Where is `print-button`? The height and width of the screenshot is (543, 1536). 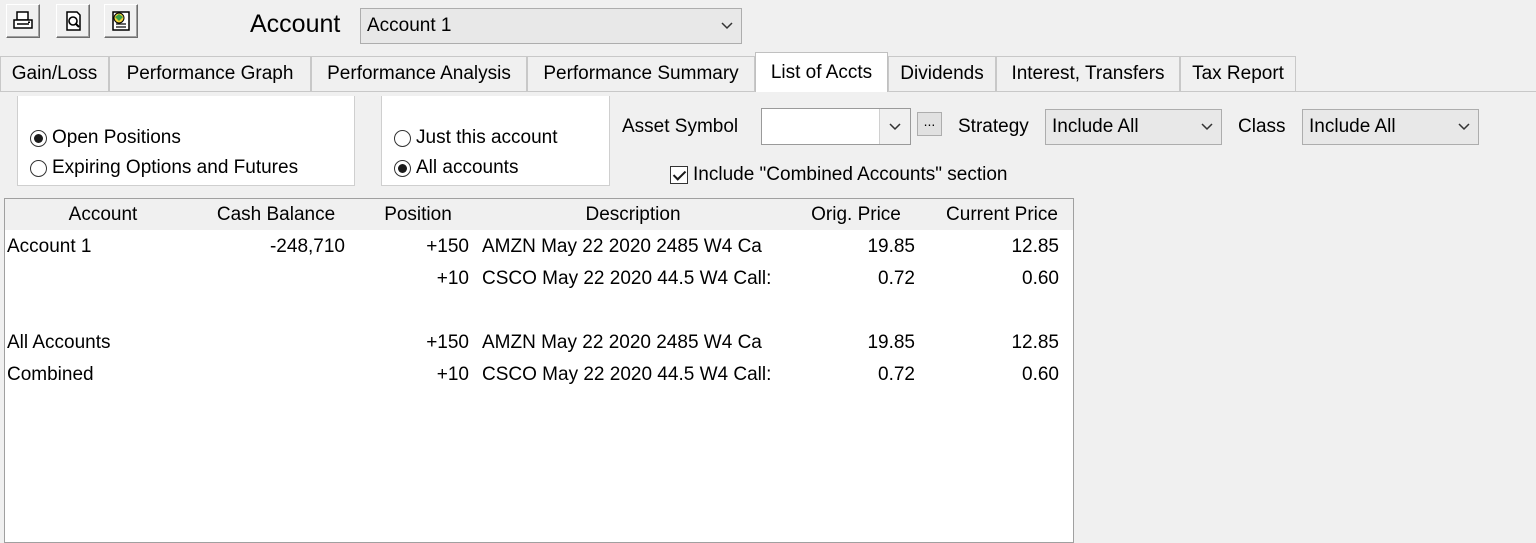 print-button is located at coordinates (23, 21).